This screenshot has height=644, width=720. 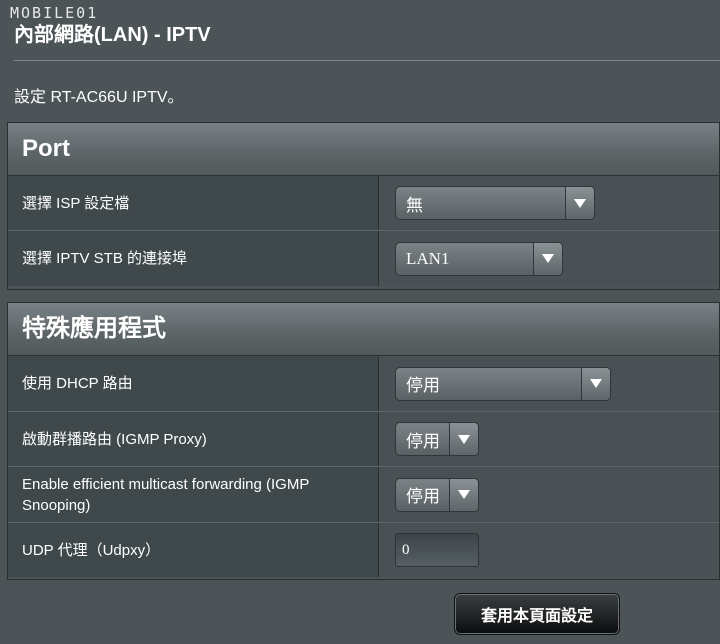 What do you see at coordinates (193, 439) in the screenshot?
I see `igmp-proxy-label: 啟動群播路由 (IGMP Proxy)` at bounding box center [193, 439].